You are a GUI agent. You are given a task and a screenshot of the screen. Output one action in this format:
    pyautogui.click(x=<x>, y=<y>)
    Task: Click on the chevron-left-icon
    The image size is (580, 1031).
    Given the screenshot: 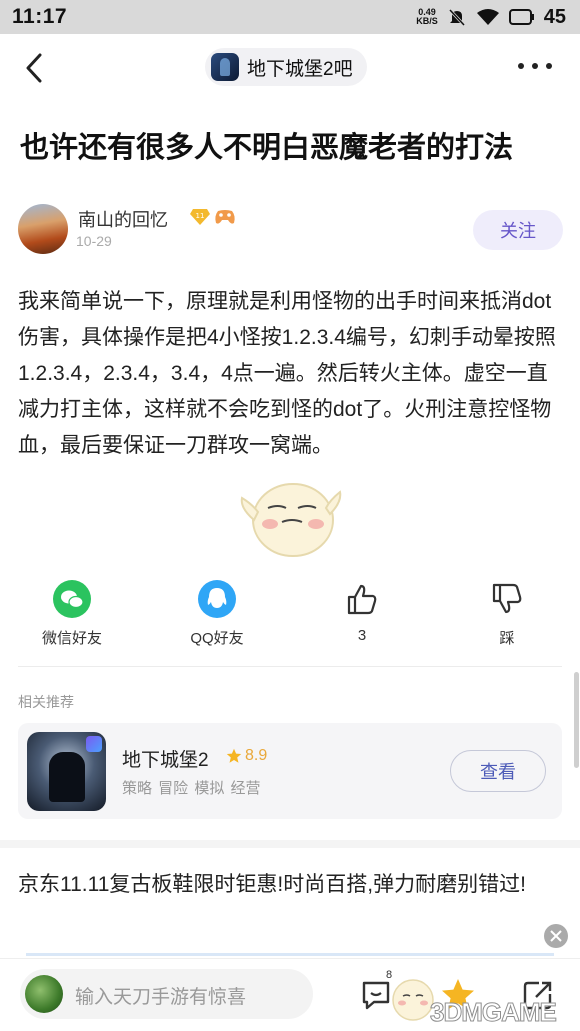 What is the action you would take?
    pyautogui.click(x=34, y=68)
    